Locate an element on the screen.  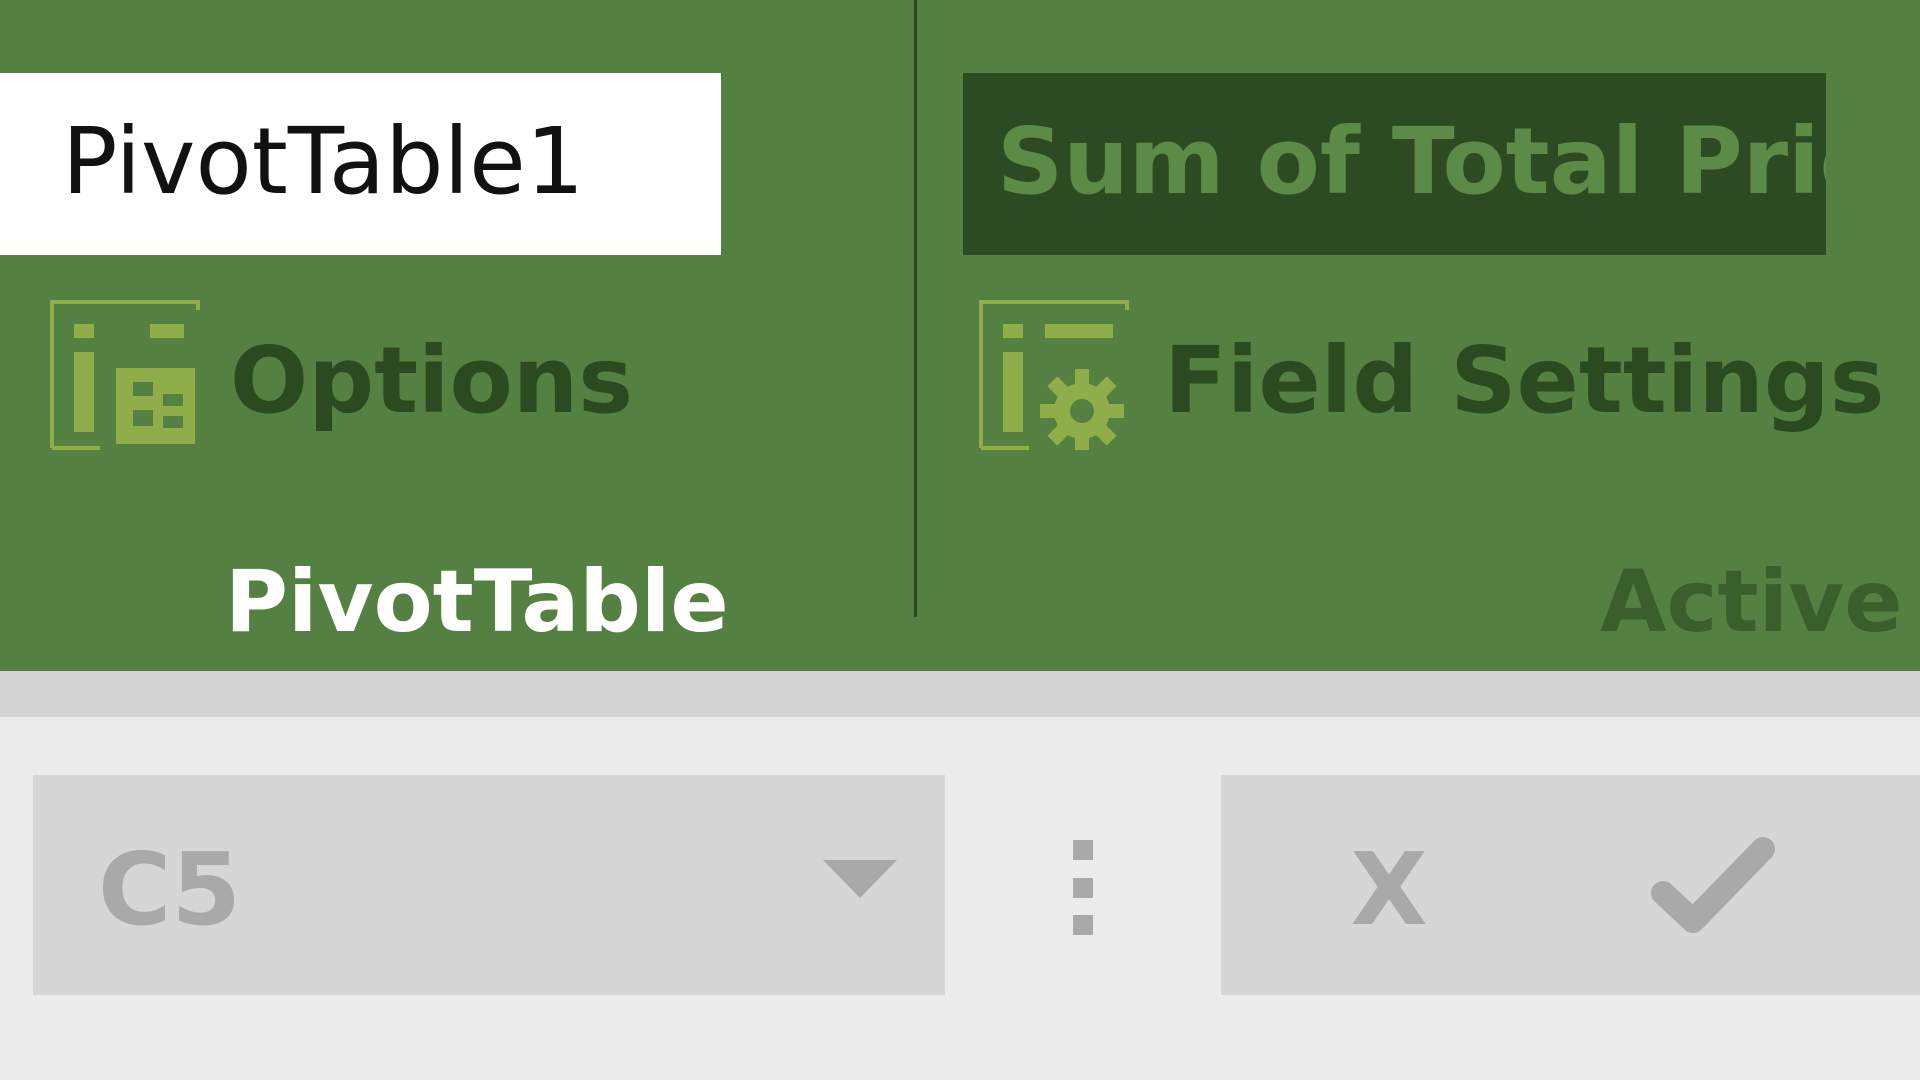
ribbon-bottom-strip is located at coordinates (960, 694).